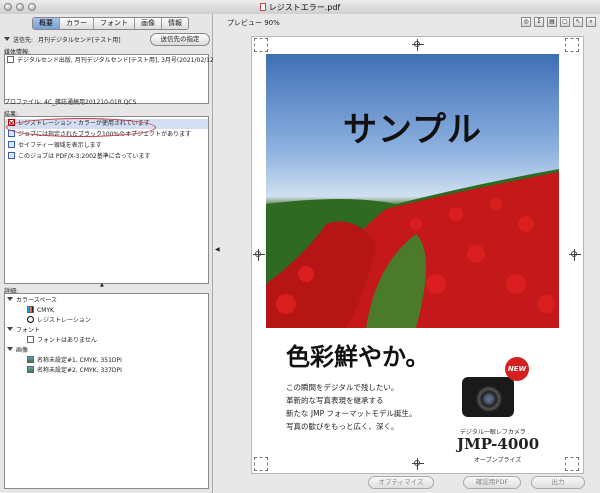 The image size is (600, 493). Describe the element at coordinates (46, 23) in the screenshot. I see `tab-summary: 概要` at that location.